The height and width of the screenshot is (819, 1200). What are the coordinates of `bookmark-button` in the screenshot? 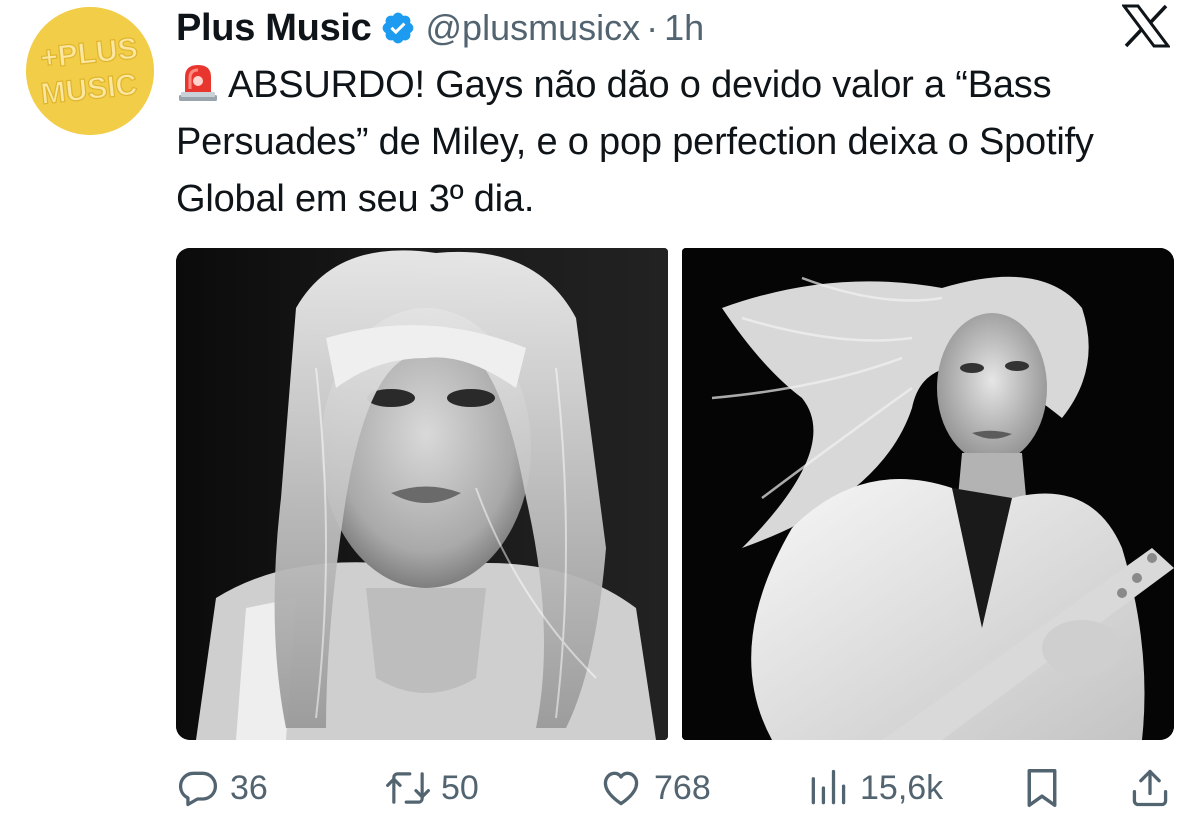 It's located at (1042, 788).